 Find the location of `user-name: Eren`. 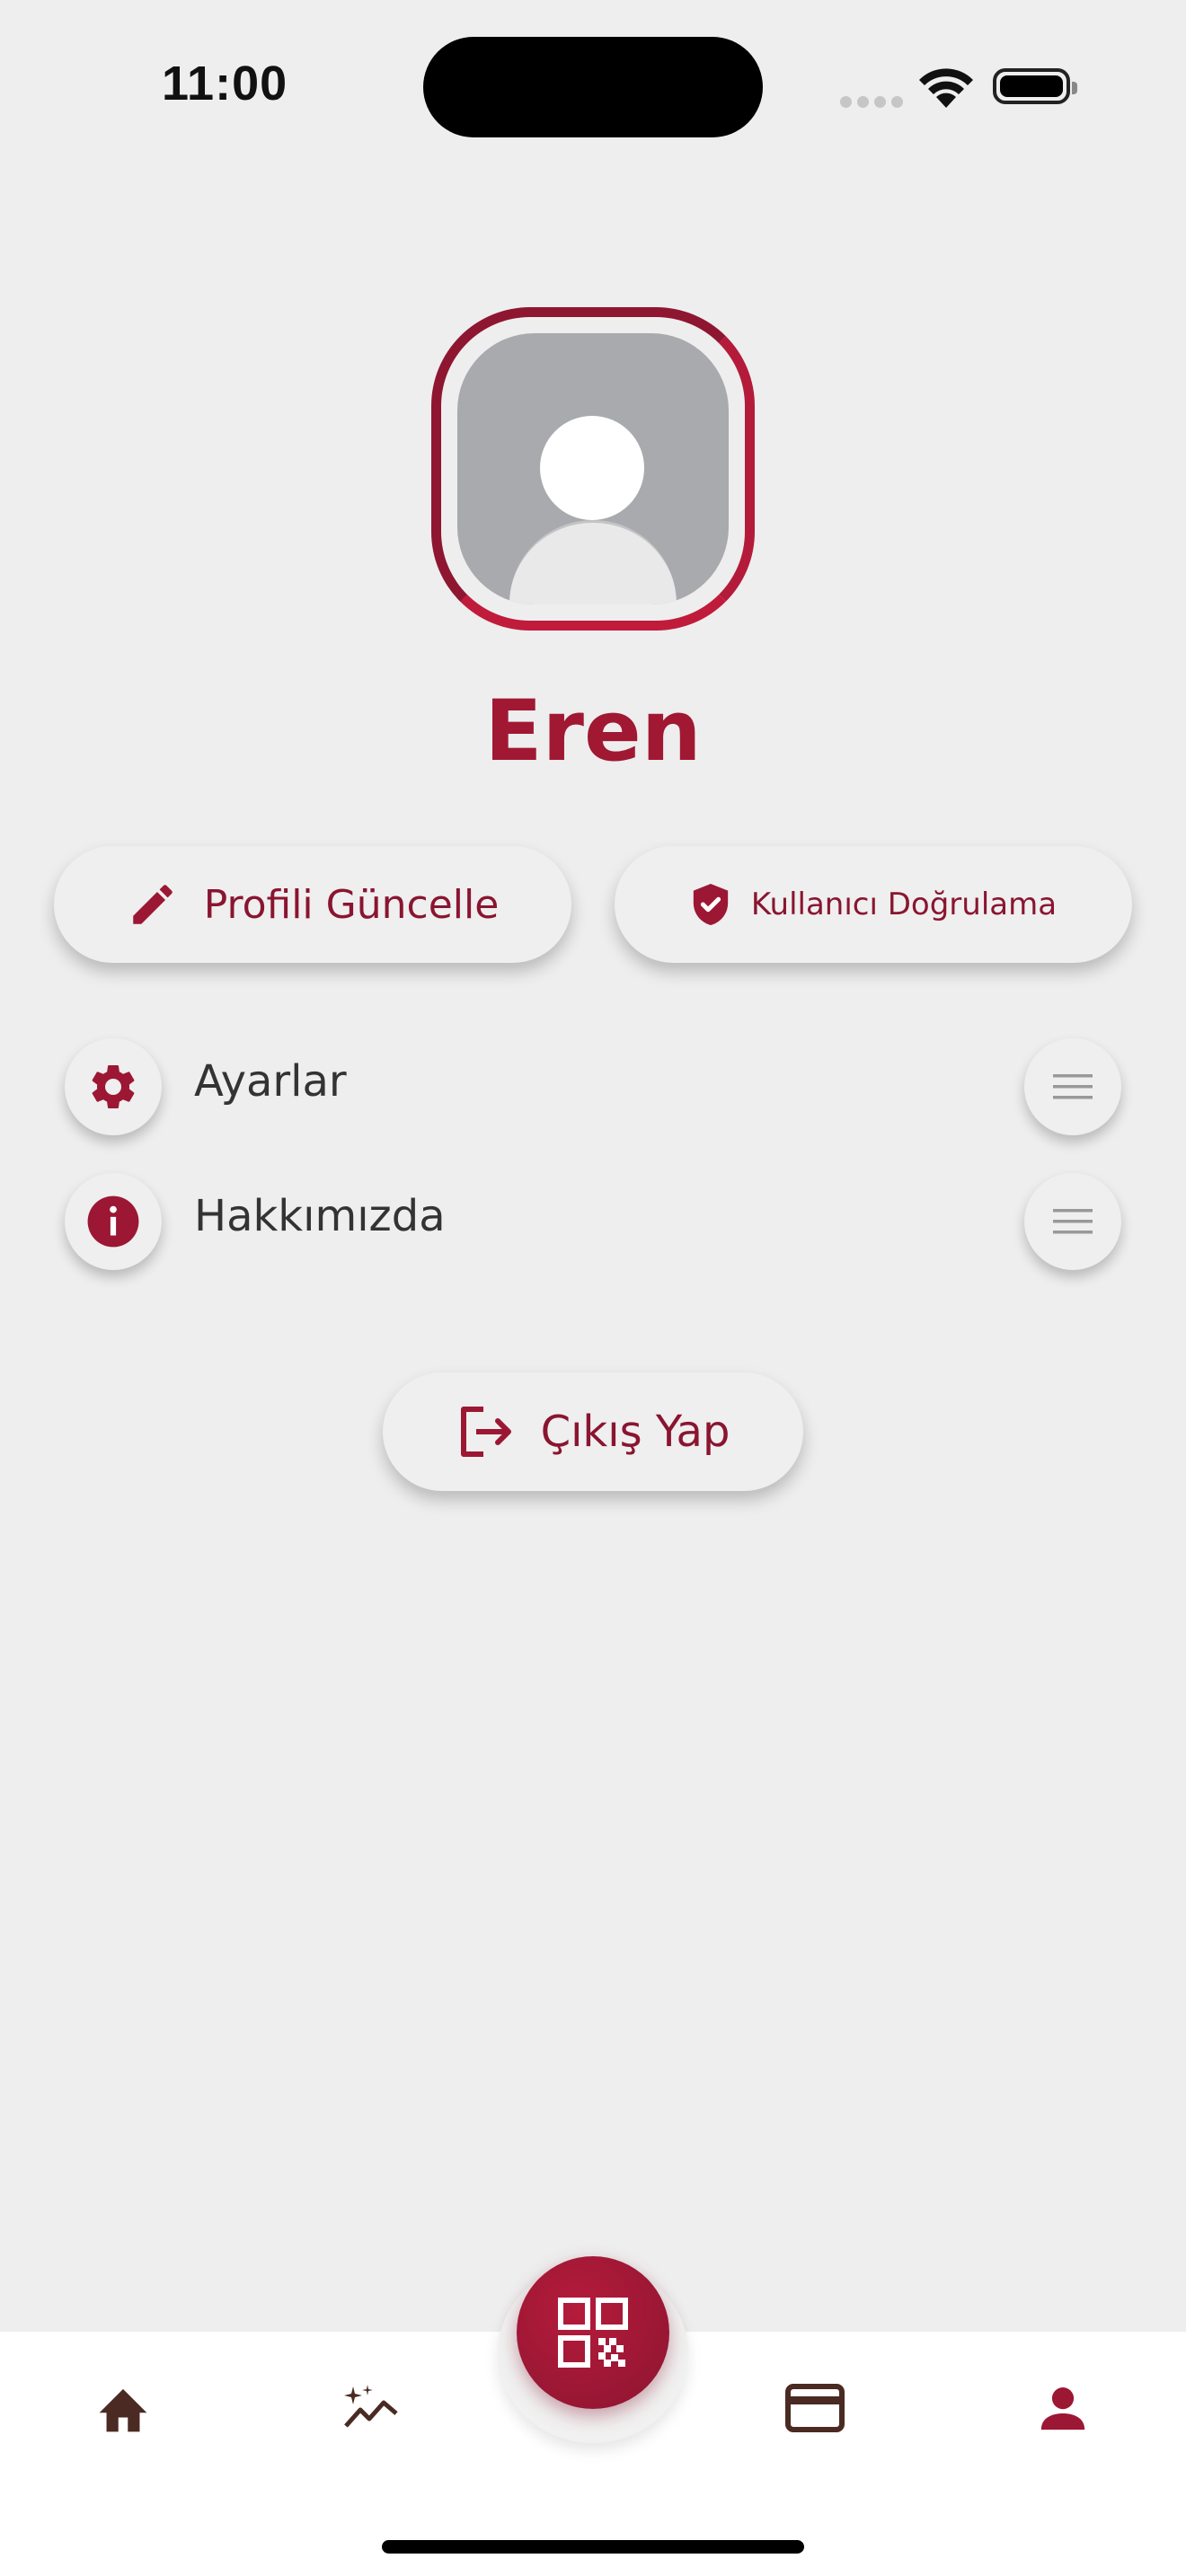

user-name: Eren is located at coordinates (593, 732).